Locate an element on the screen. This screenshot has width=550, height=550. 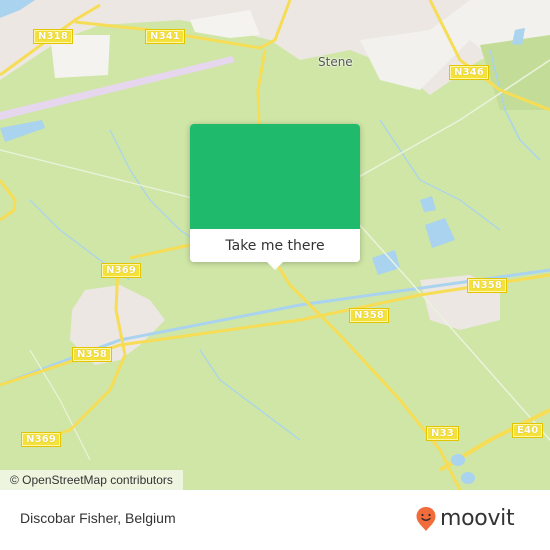
road-shield: N318 is located at coordinates (53, 36).